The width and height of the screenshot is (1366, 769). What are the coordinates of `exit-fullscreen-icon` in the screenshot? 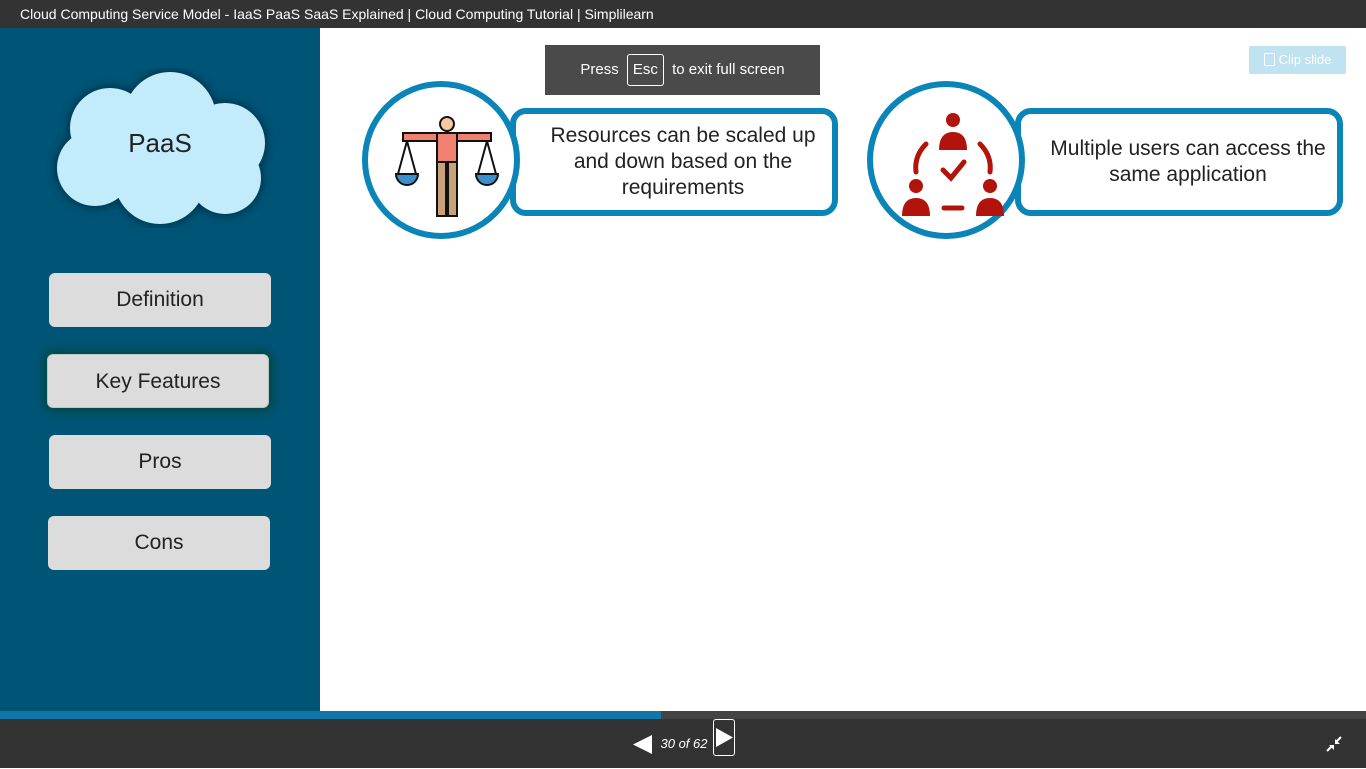 It's located at (1334, 744).